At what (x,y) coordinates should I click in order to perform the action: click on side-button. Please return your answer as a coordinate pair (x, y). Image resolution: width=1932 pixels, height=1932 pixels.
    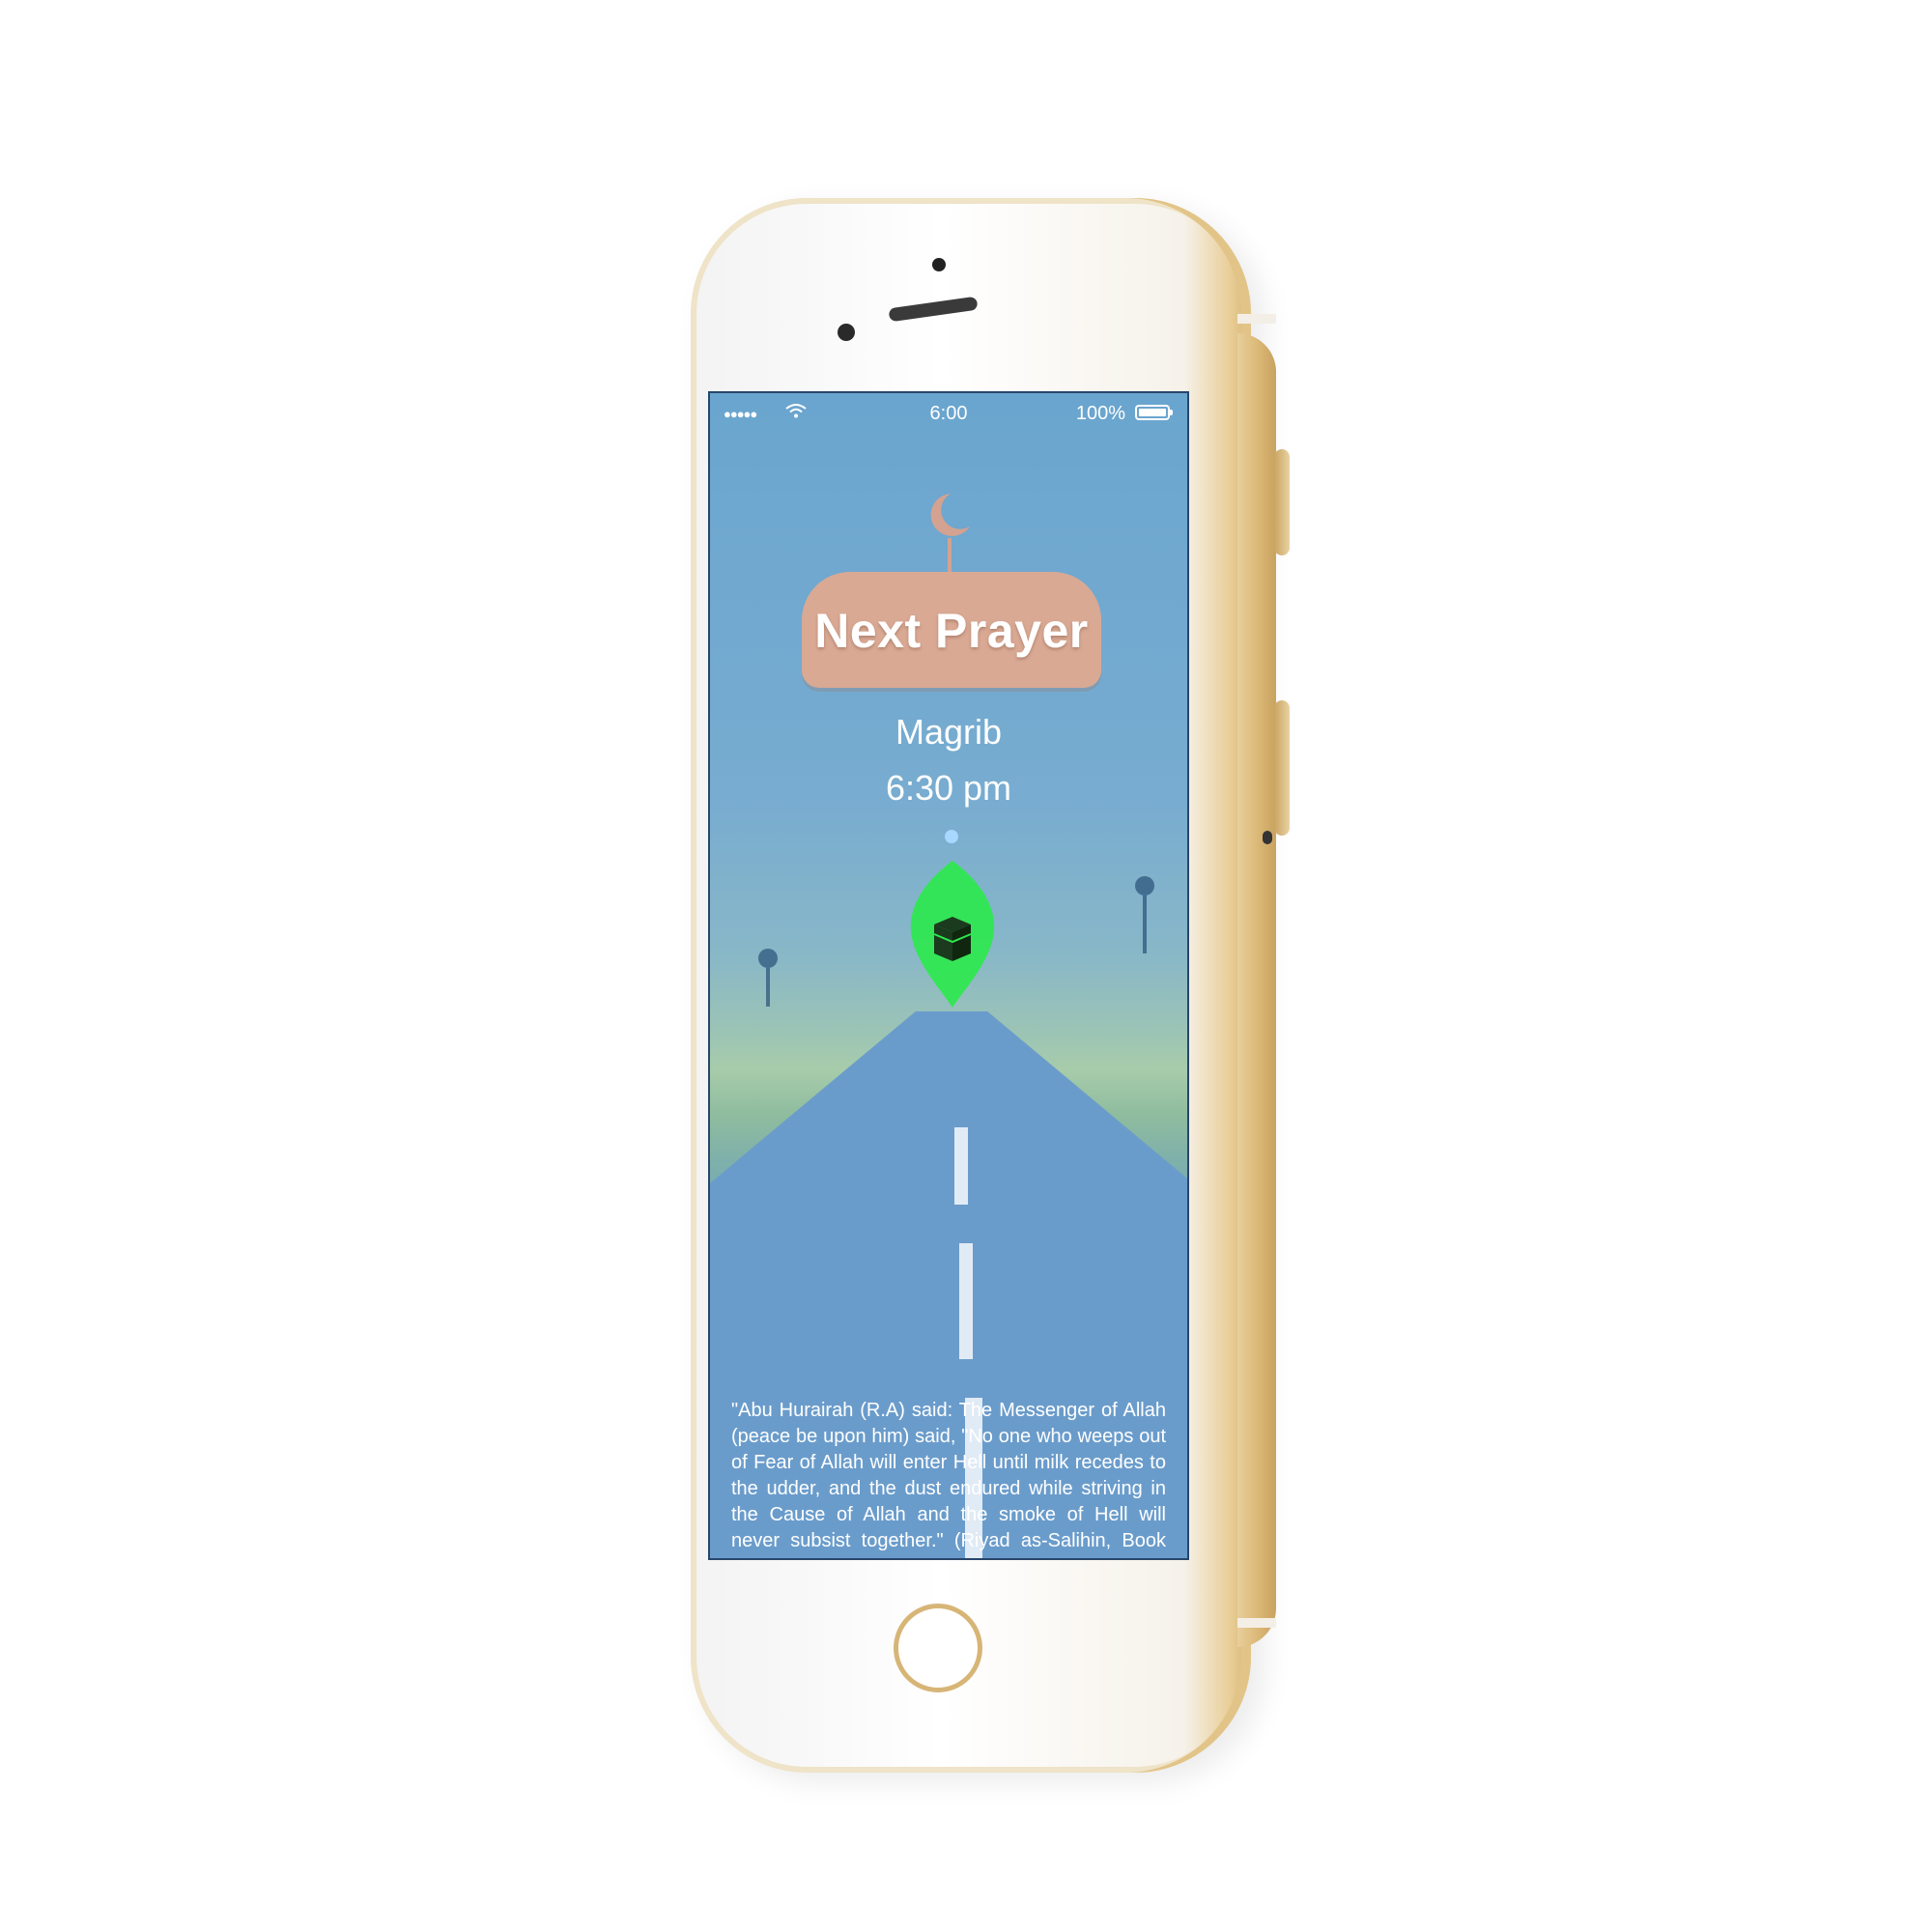
    Looking at the image, I should click on (1282, 768).